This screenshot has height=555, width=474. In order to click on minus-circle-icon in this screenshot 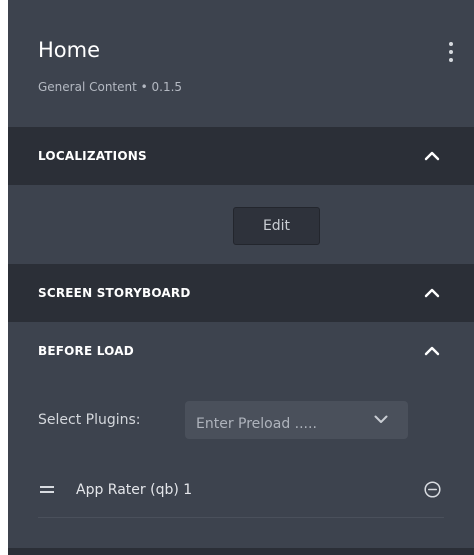, I will do `click(432, 489)`.